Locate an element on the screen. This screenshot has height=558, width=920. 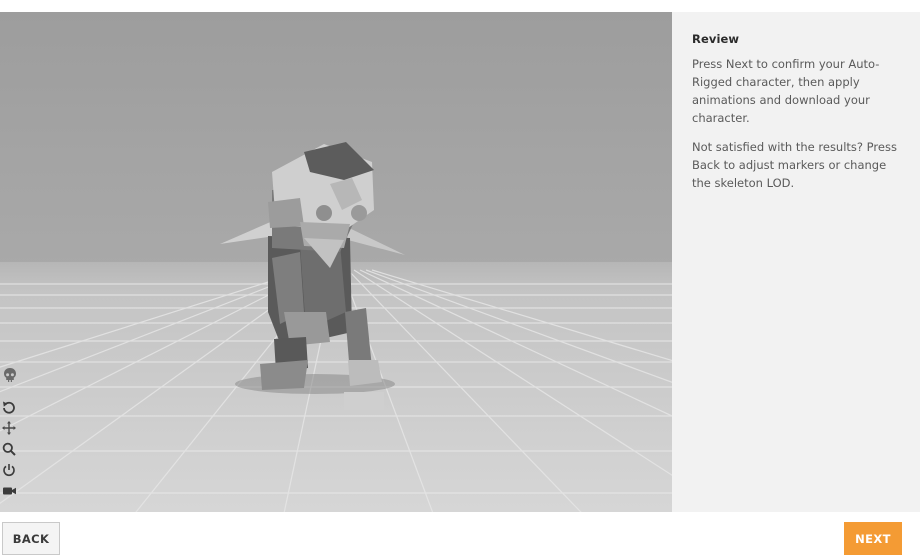
back-button: BACK is located at coordinates (31, 538).